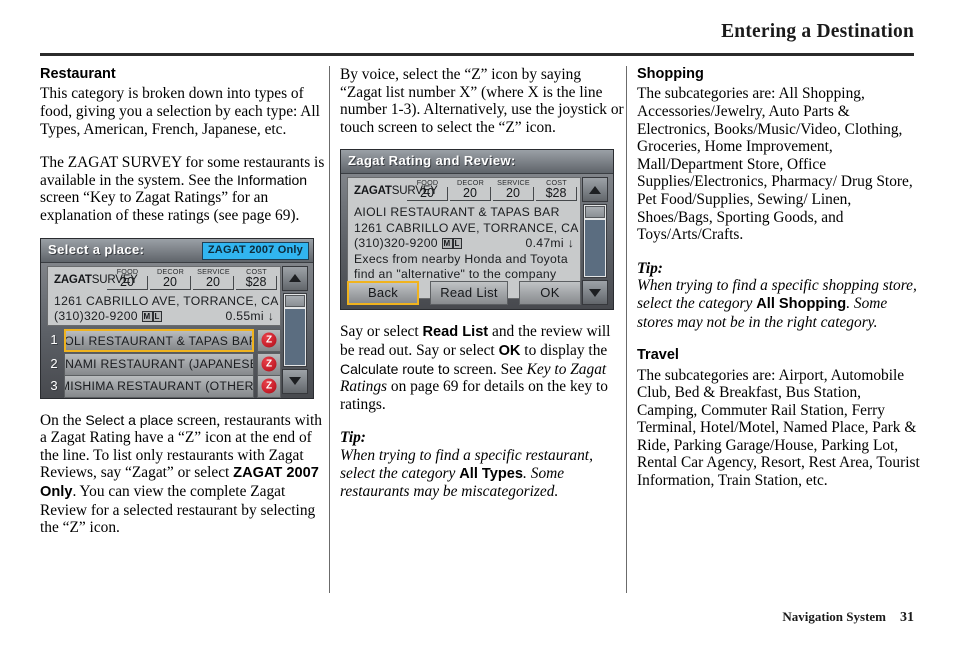  I want to click on table-row: 2 ONAMI RESTAURANT (JAPANESE) Z, so click(164, 364).